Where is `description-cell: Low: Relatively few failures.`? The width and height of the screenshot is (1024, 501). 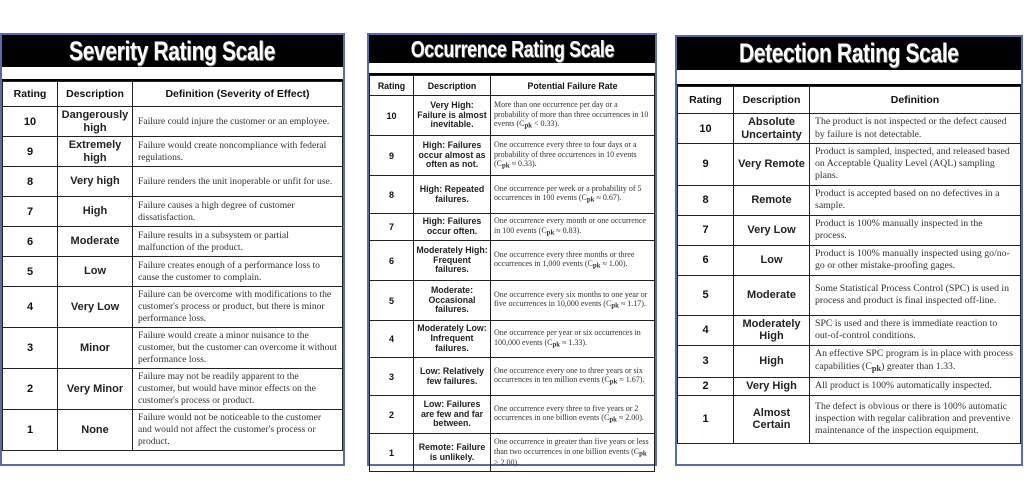
description-cell: Low: Relatively few failures. is located at coordinates (452, 376).